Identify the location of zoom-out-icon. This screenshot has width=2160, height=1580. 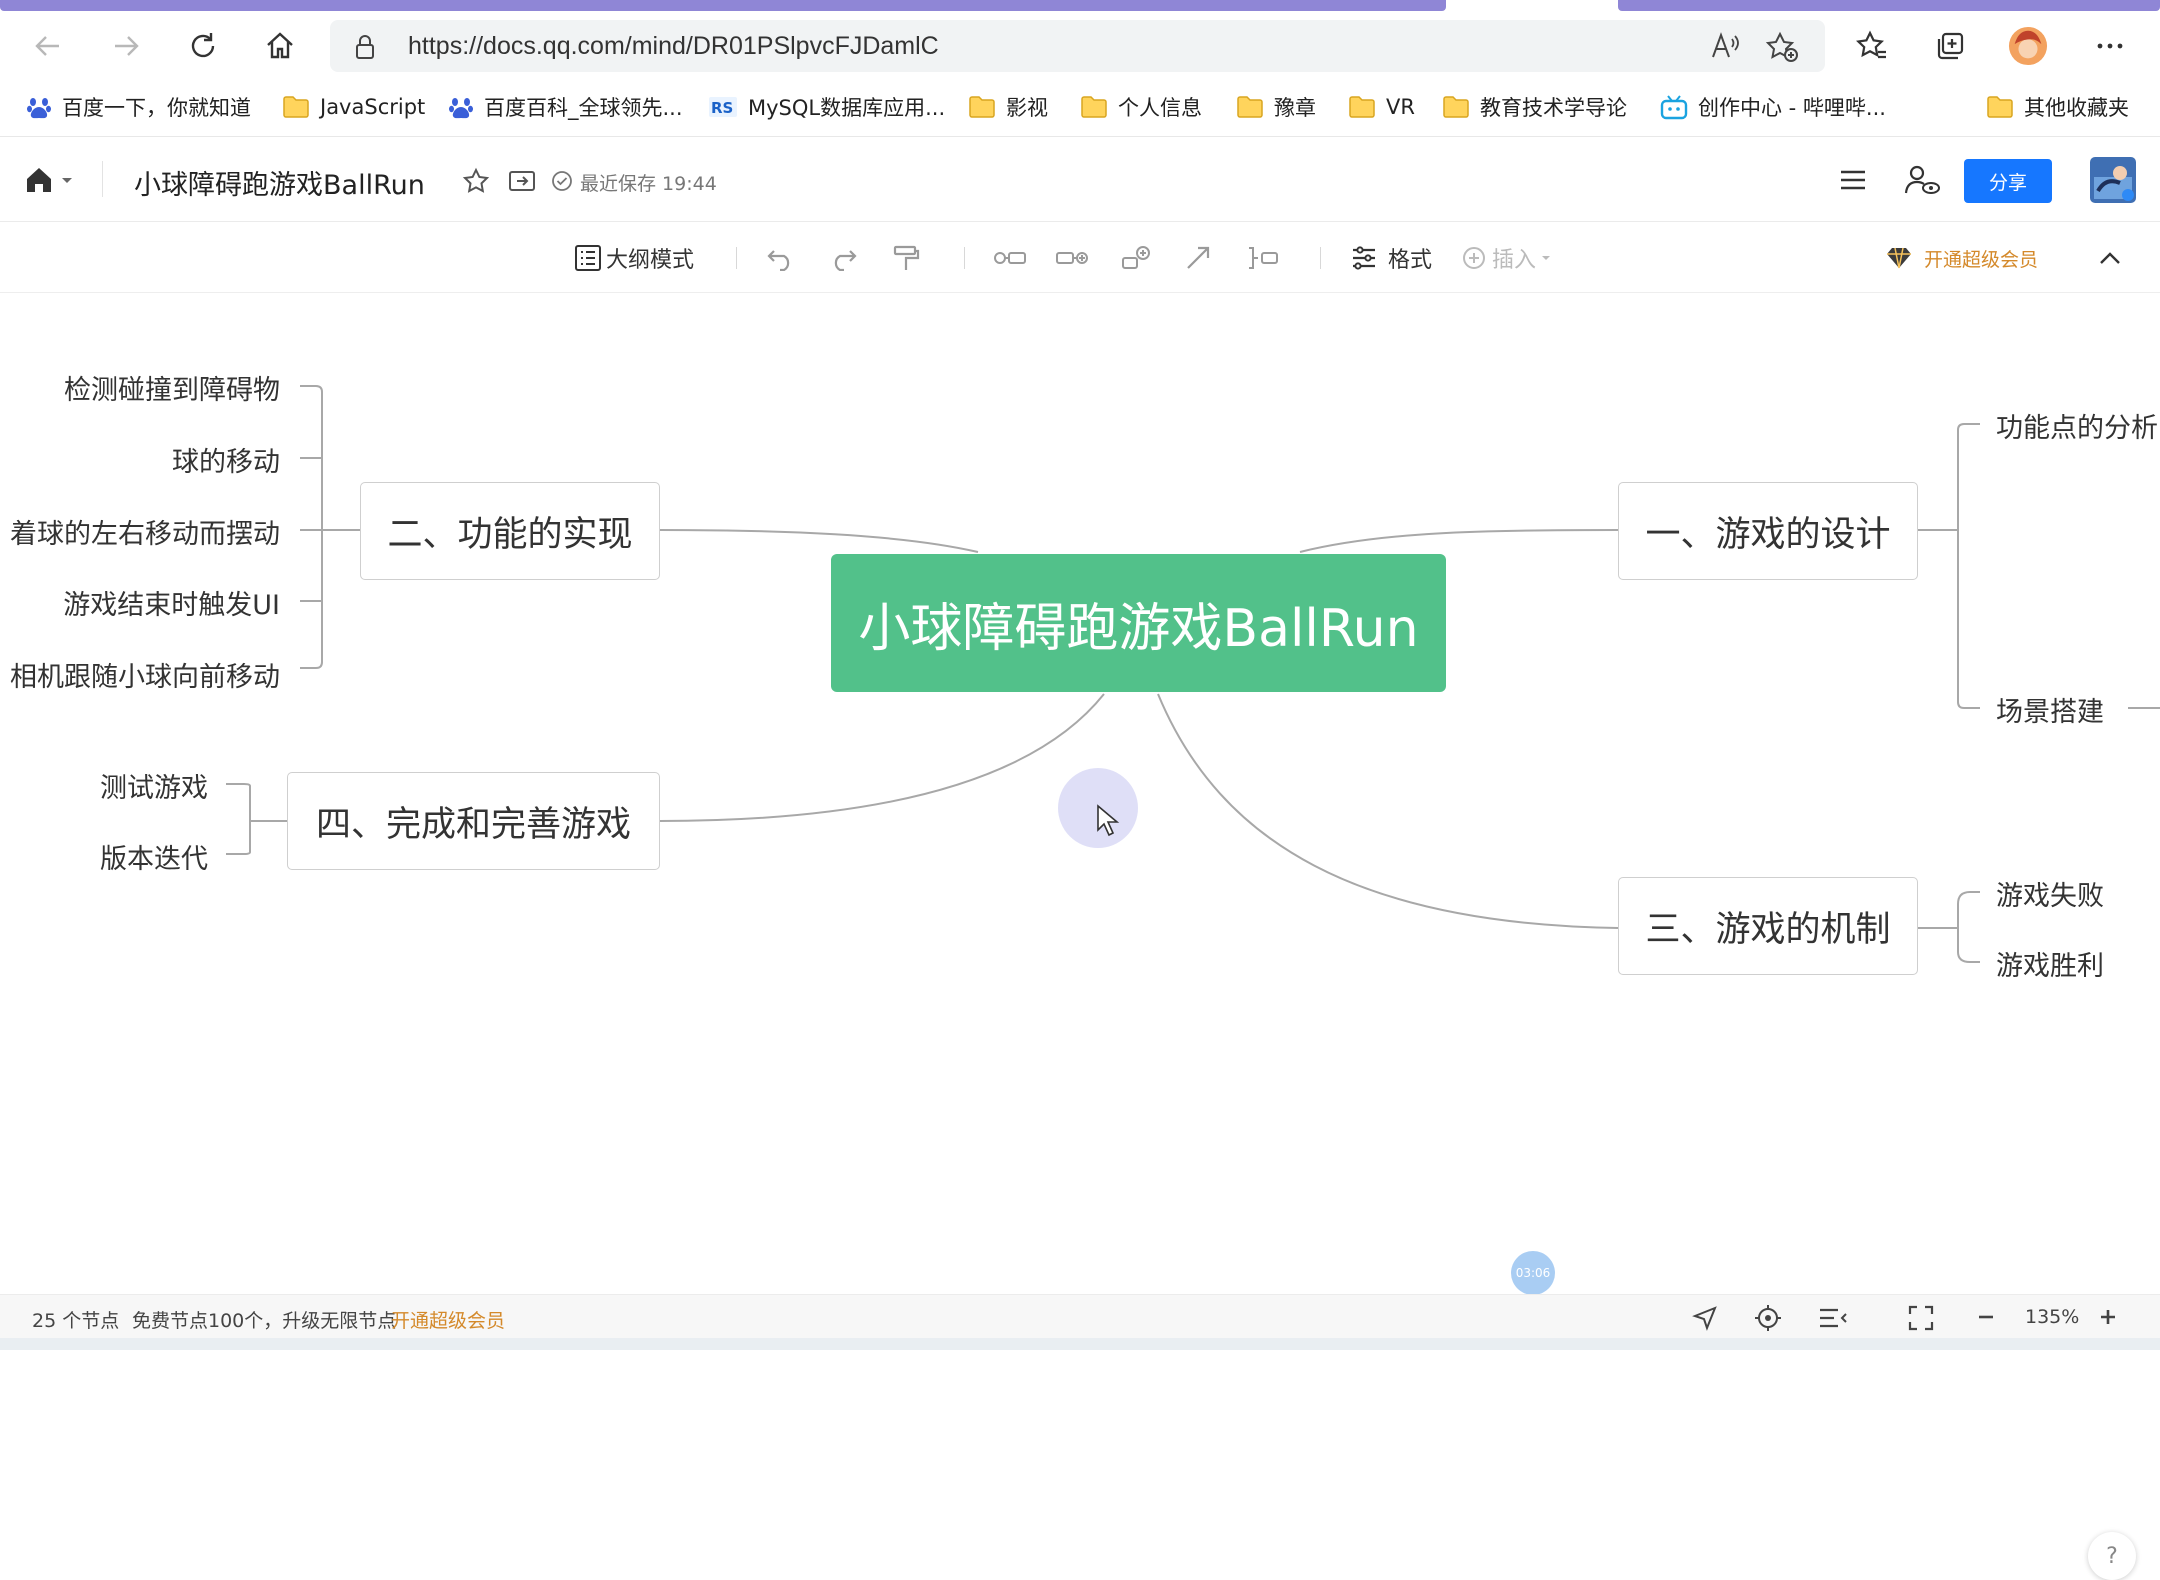
(1986, 1317).